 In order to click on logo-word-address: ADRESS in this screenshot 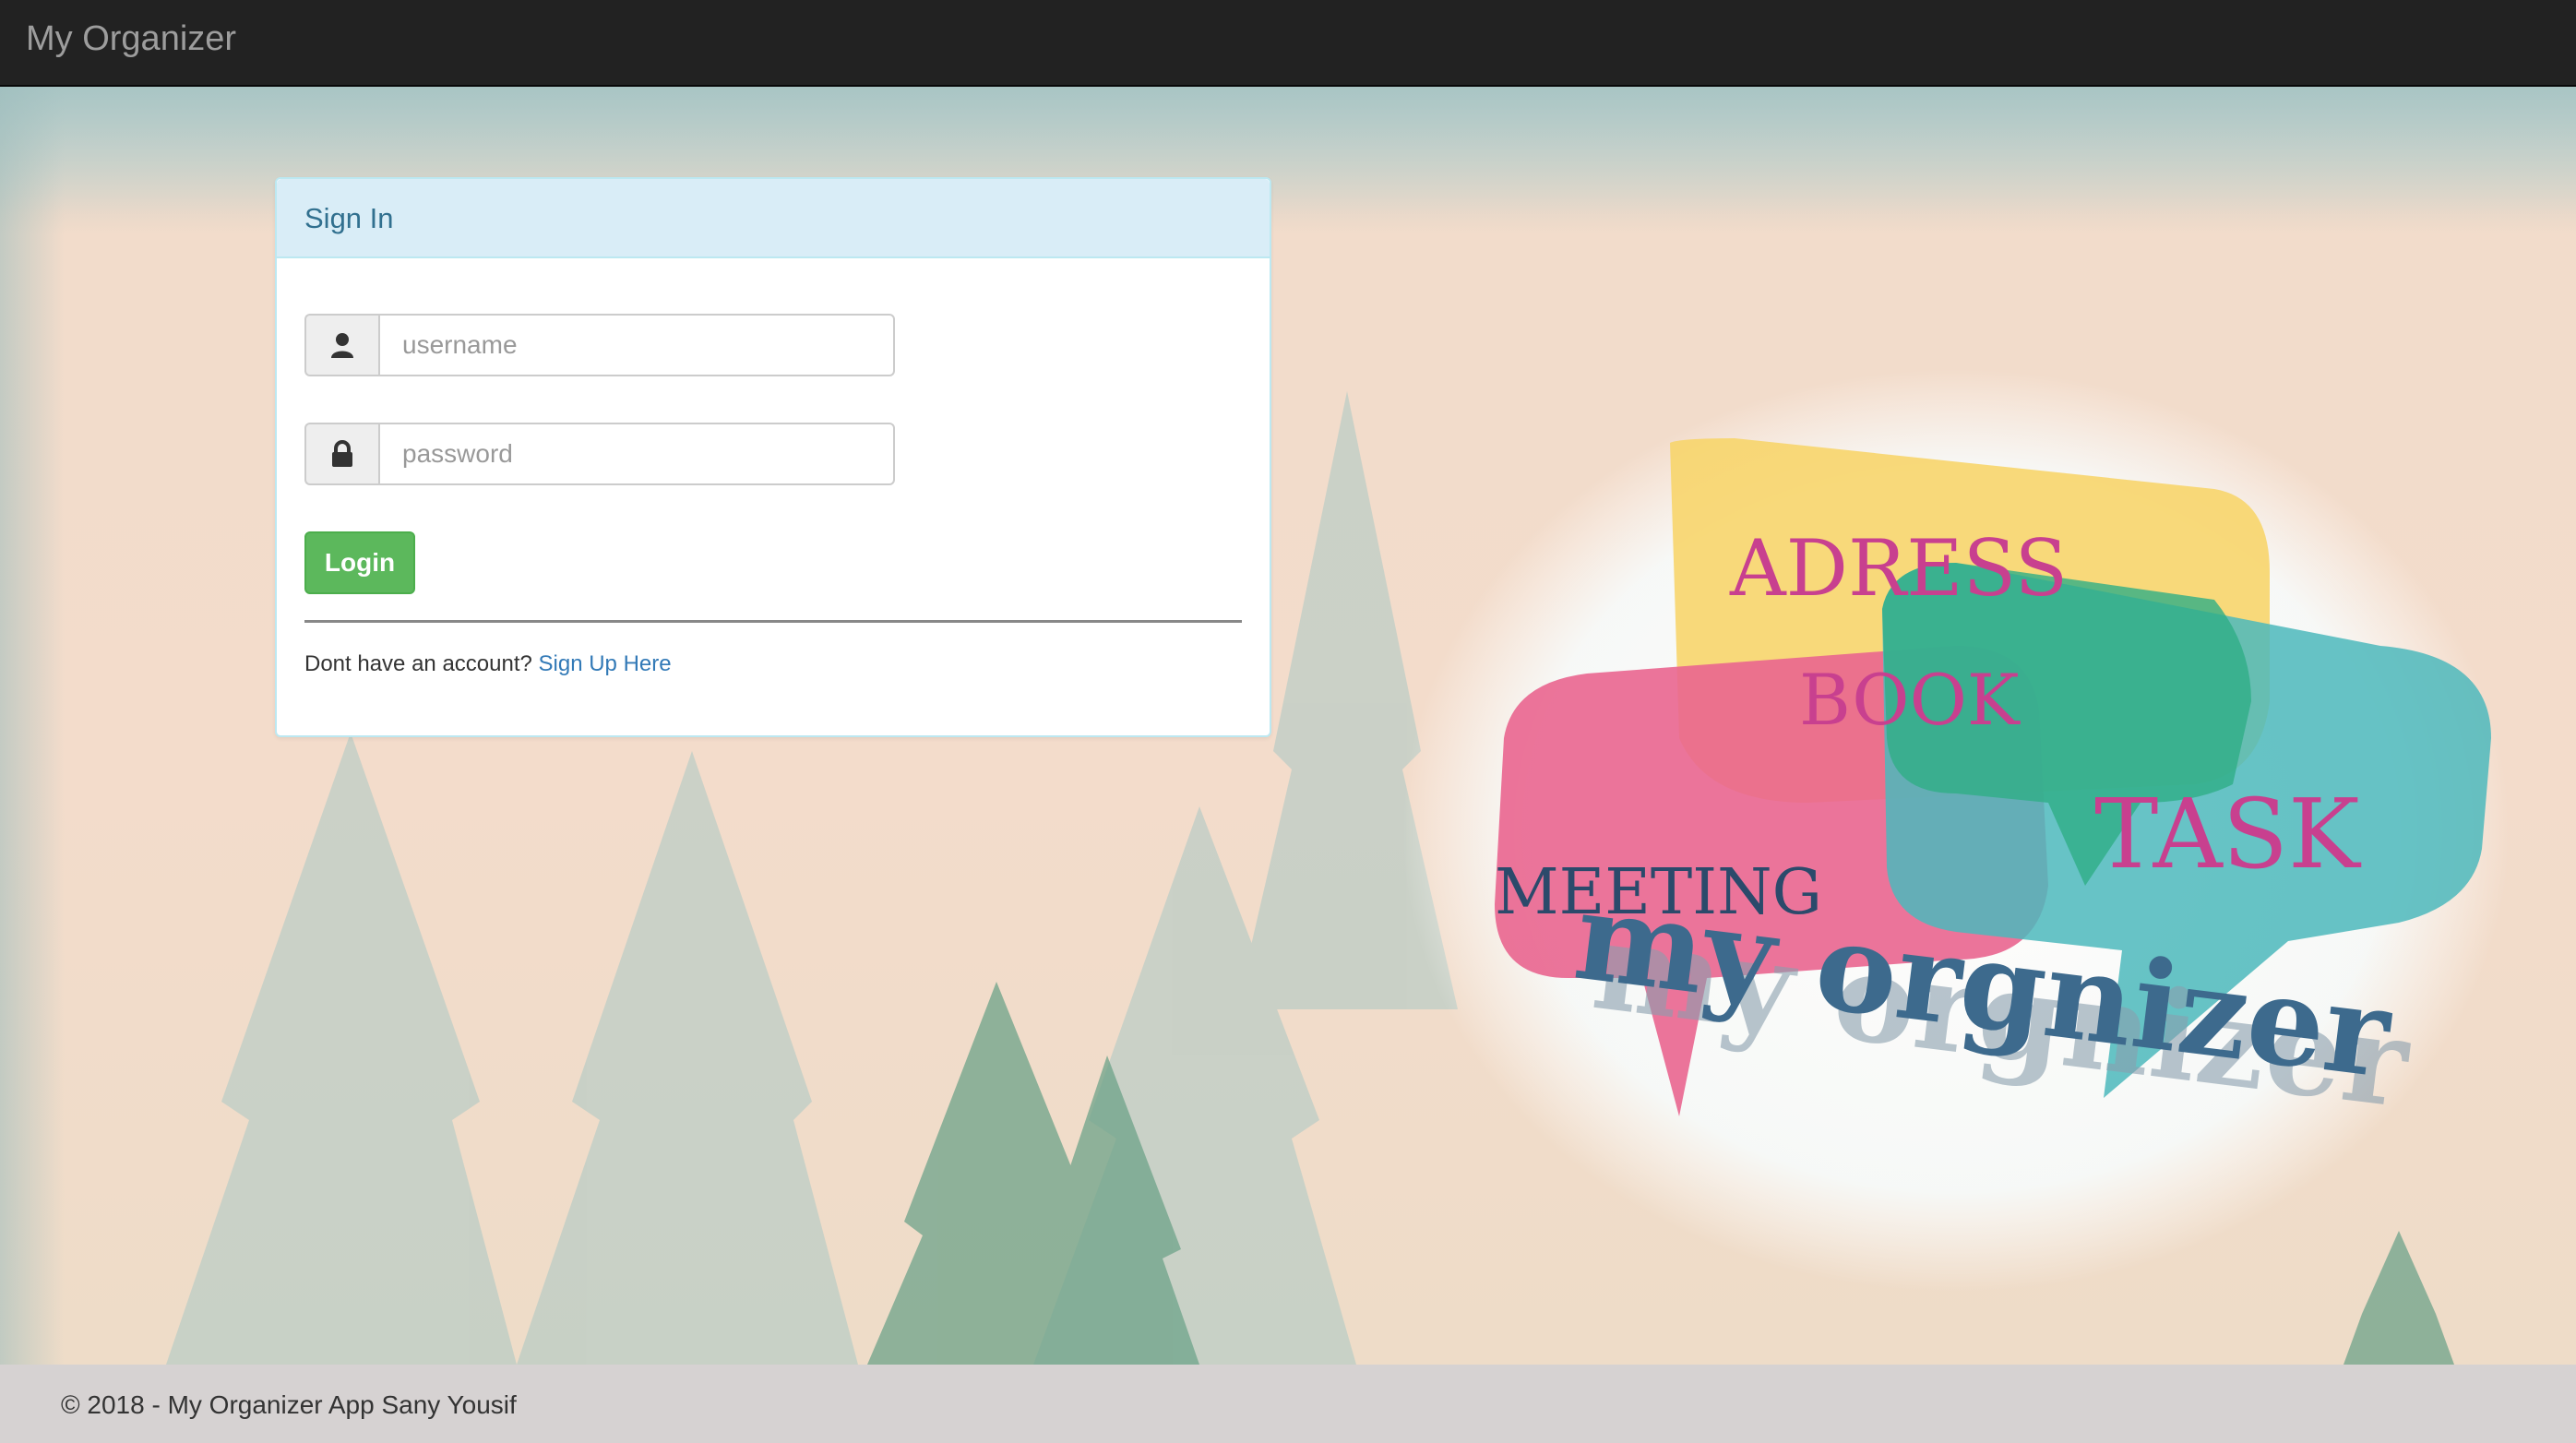, I will do `click(1899, 568)`.